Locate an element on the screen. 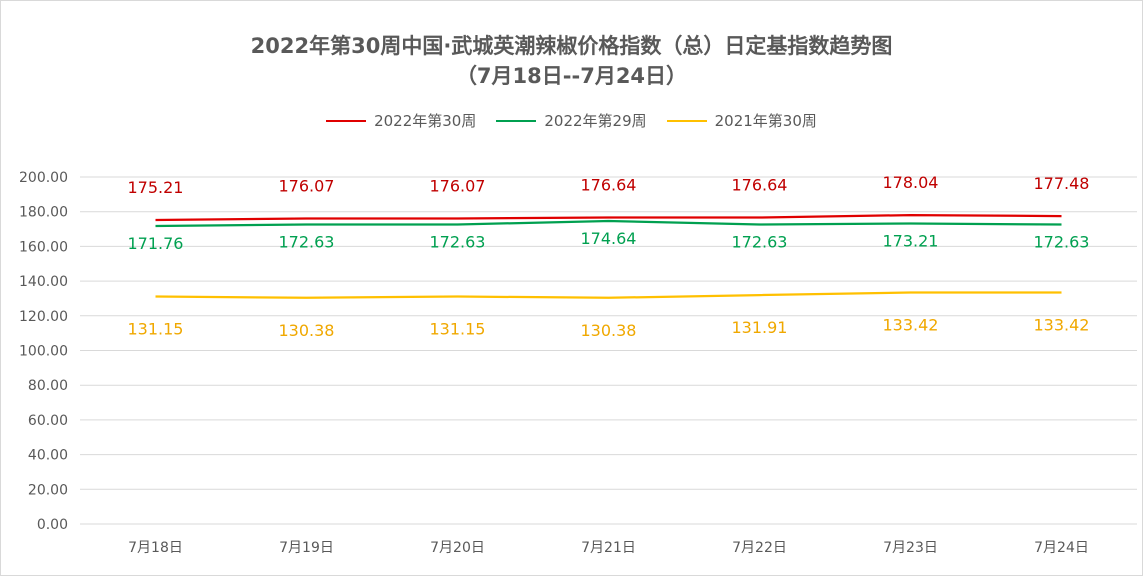  y-tick-label-2: 40.00 is located at coordinates (48, 456).